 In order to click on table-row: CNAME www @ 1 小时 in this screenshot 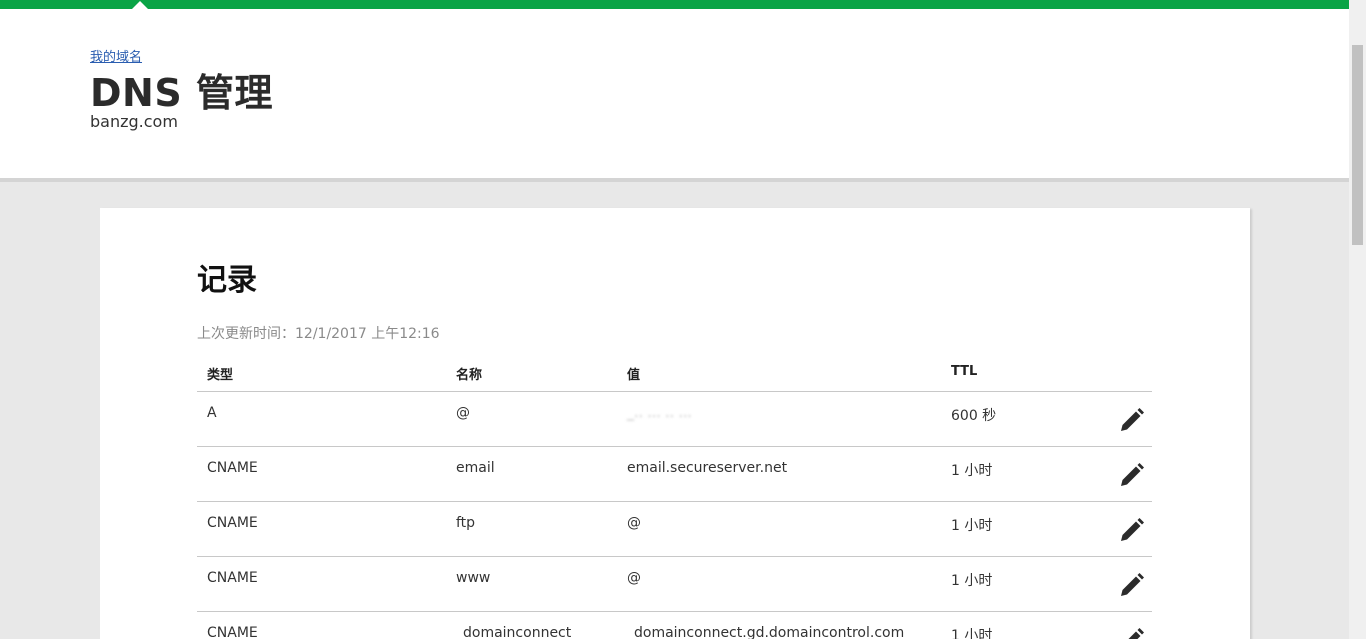, I will do `click(674, 584)`.